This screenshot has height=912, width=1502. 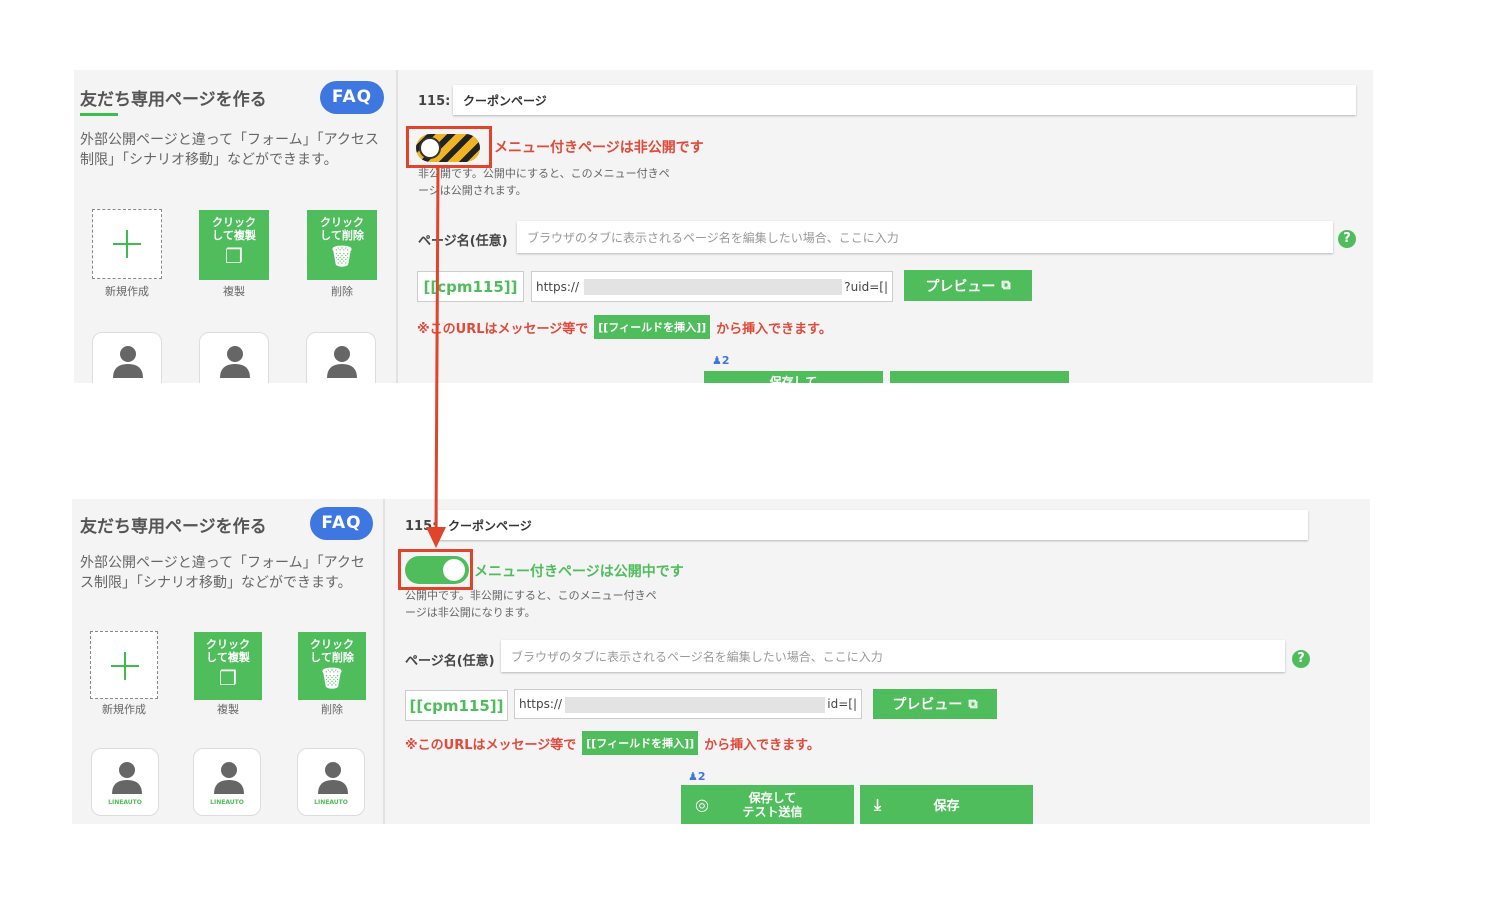 What do you see at coordinates (878, 804) in the screenshot?
I see `download-icon: ⤓` at bounding box center [878, 804].